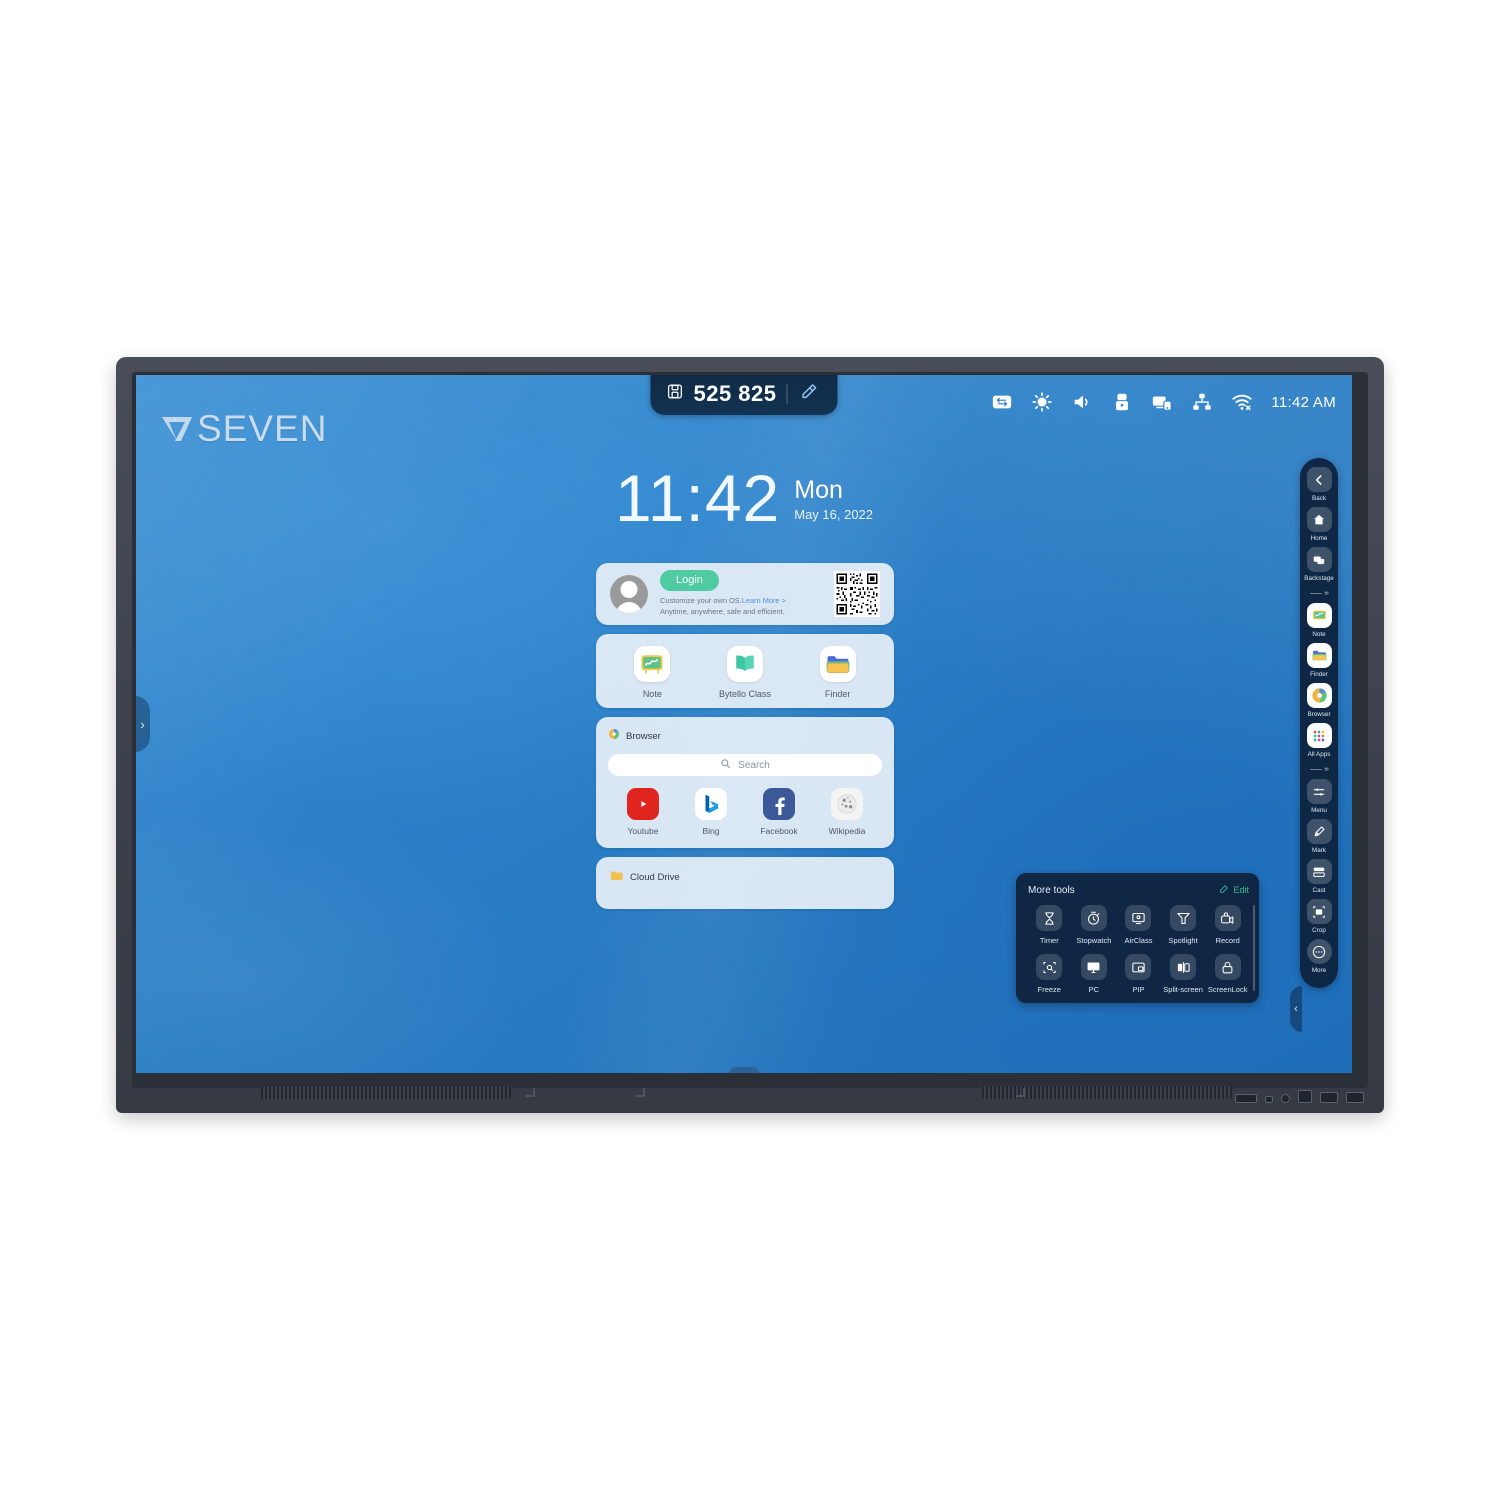 This screenshot has height=1500, width=1500. Describe the element at coordinates (1296, 1009) in the screenshot. I see `right-panel-handle: ‹` at that location.